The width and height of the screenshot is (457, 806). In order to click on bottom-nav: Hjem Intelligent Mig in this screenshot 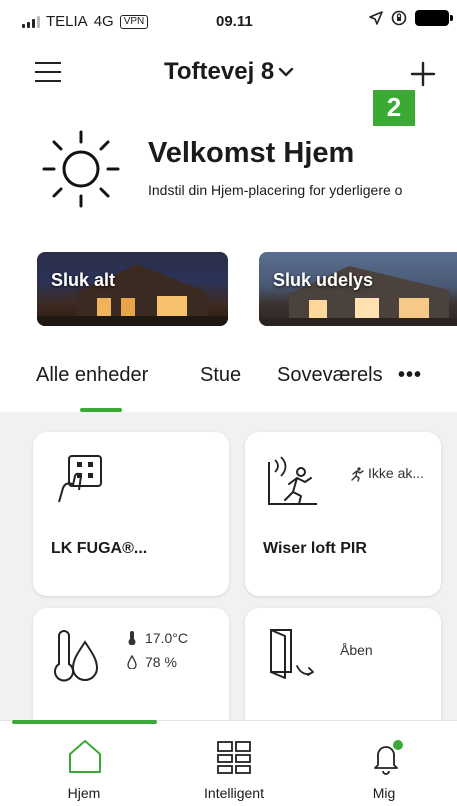, I will do `click(228, 763)`.